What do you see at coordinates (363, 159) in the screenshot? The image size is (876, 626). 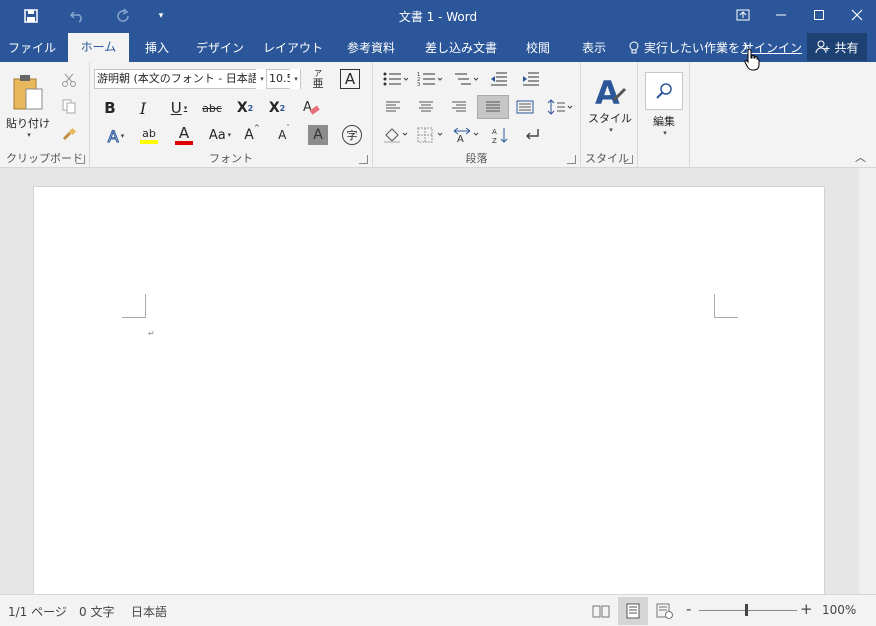 I see `font-launcher-button` at bounding box center [363, 159].